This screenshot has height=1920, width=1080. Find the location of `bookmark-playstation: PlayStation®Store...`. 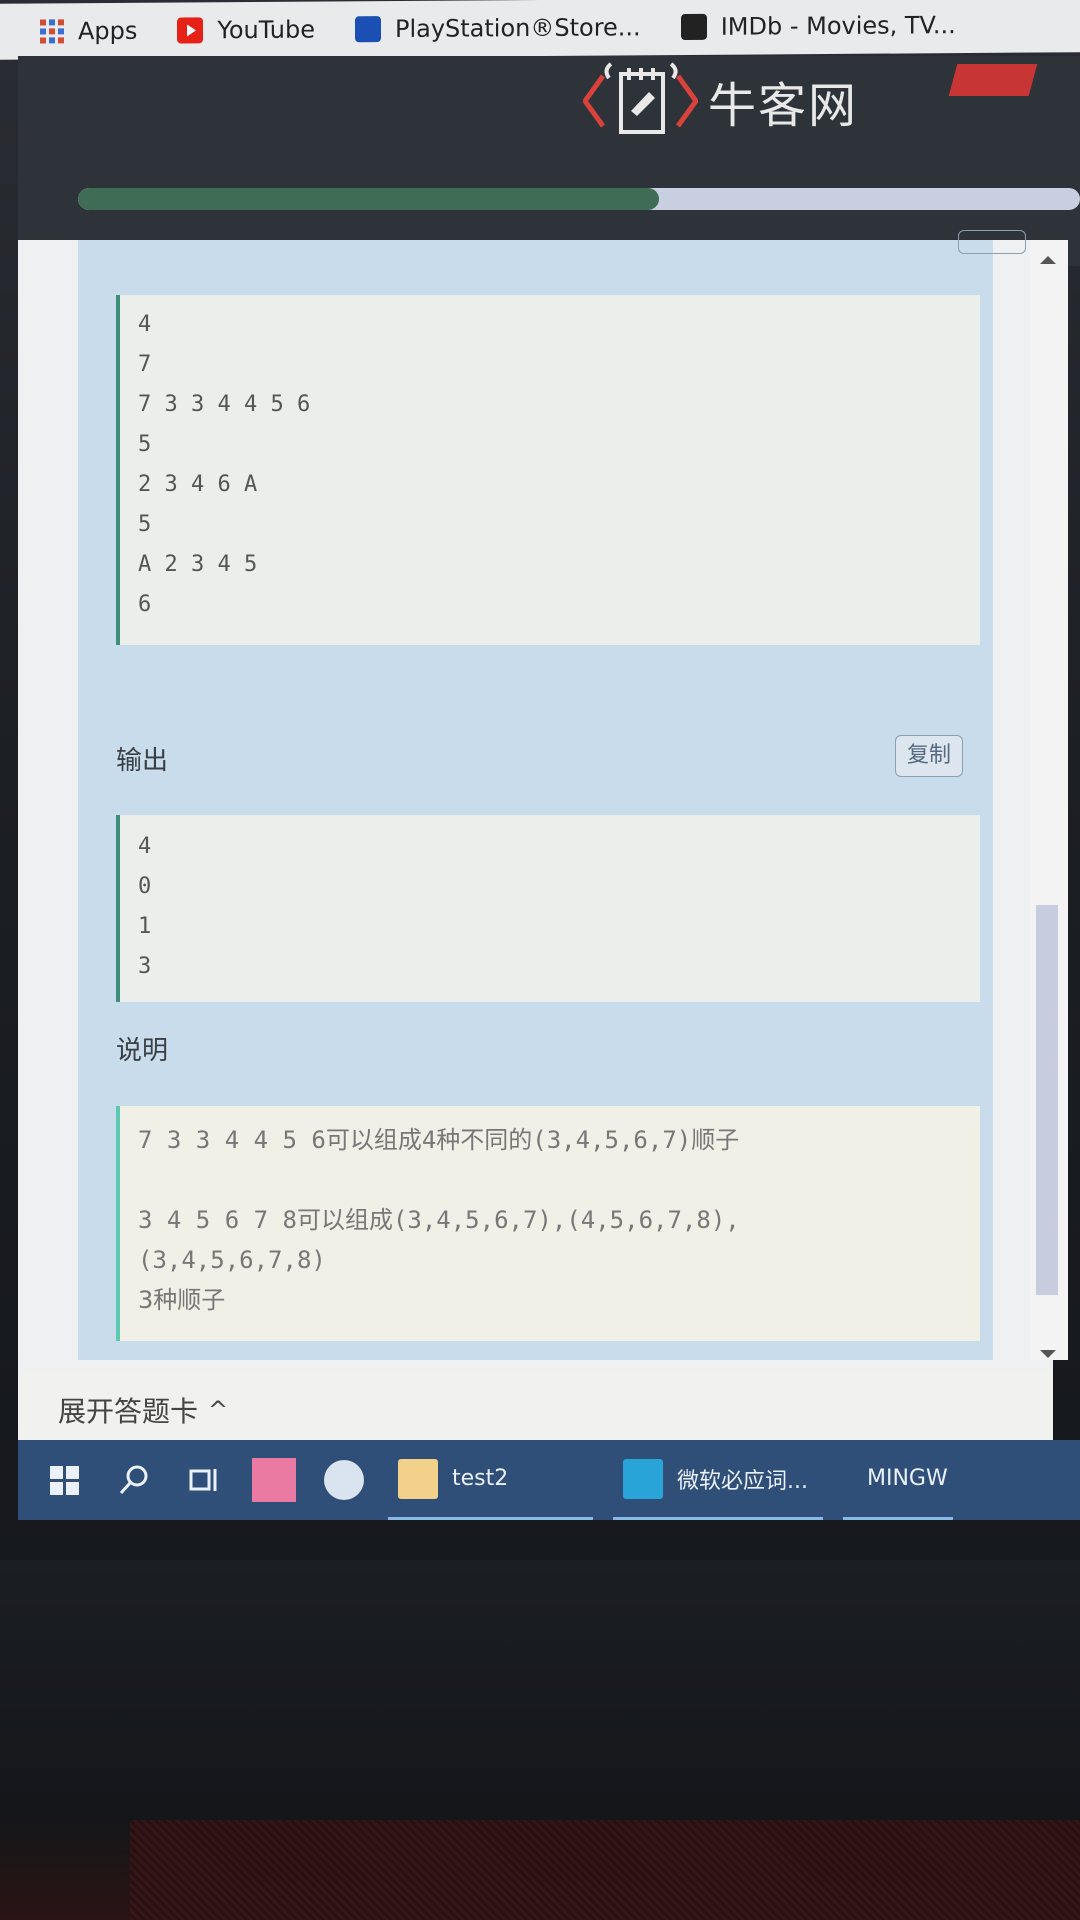

bookmark-playstation: PlayStation®Store... is located at coordinates (497, 28).